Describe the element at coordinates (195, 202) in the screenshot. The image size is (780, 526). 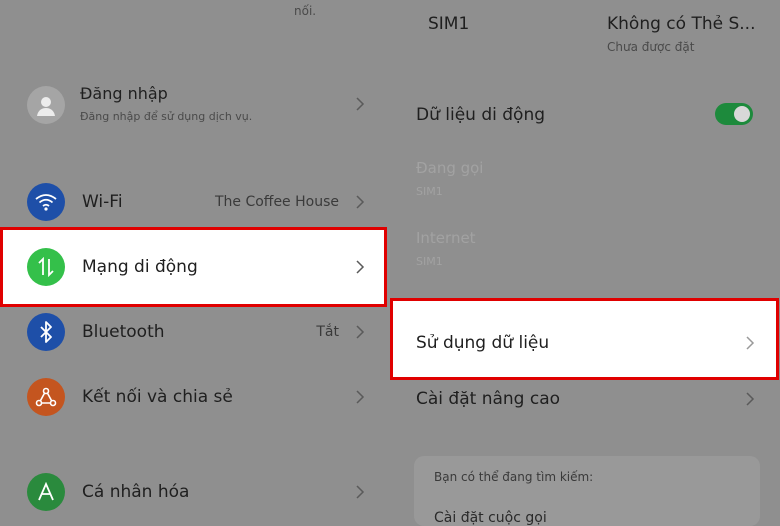
I see `wifi-row: Wi-Fi The Coffee House` at that location.